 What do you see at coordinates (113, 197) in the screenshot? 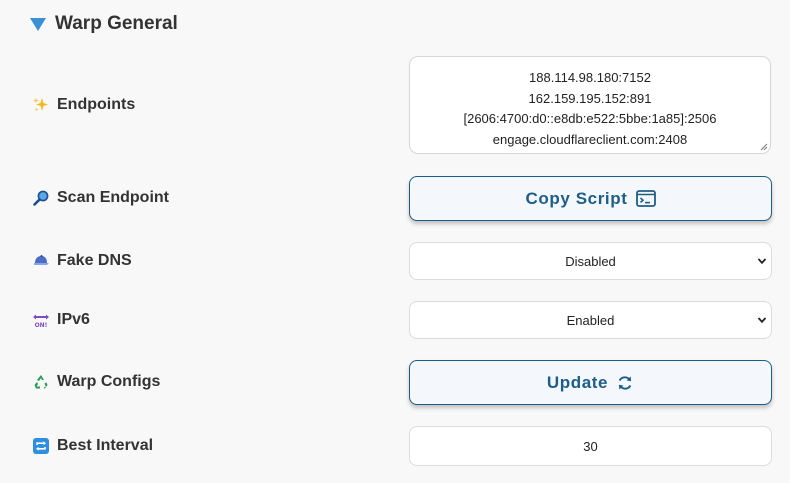
I see `scan-endpoint-label-text: Scan Endpoint` at bounding box center [113, 197].